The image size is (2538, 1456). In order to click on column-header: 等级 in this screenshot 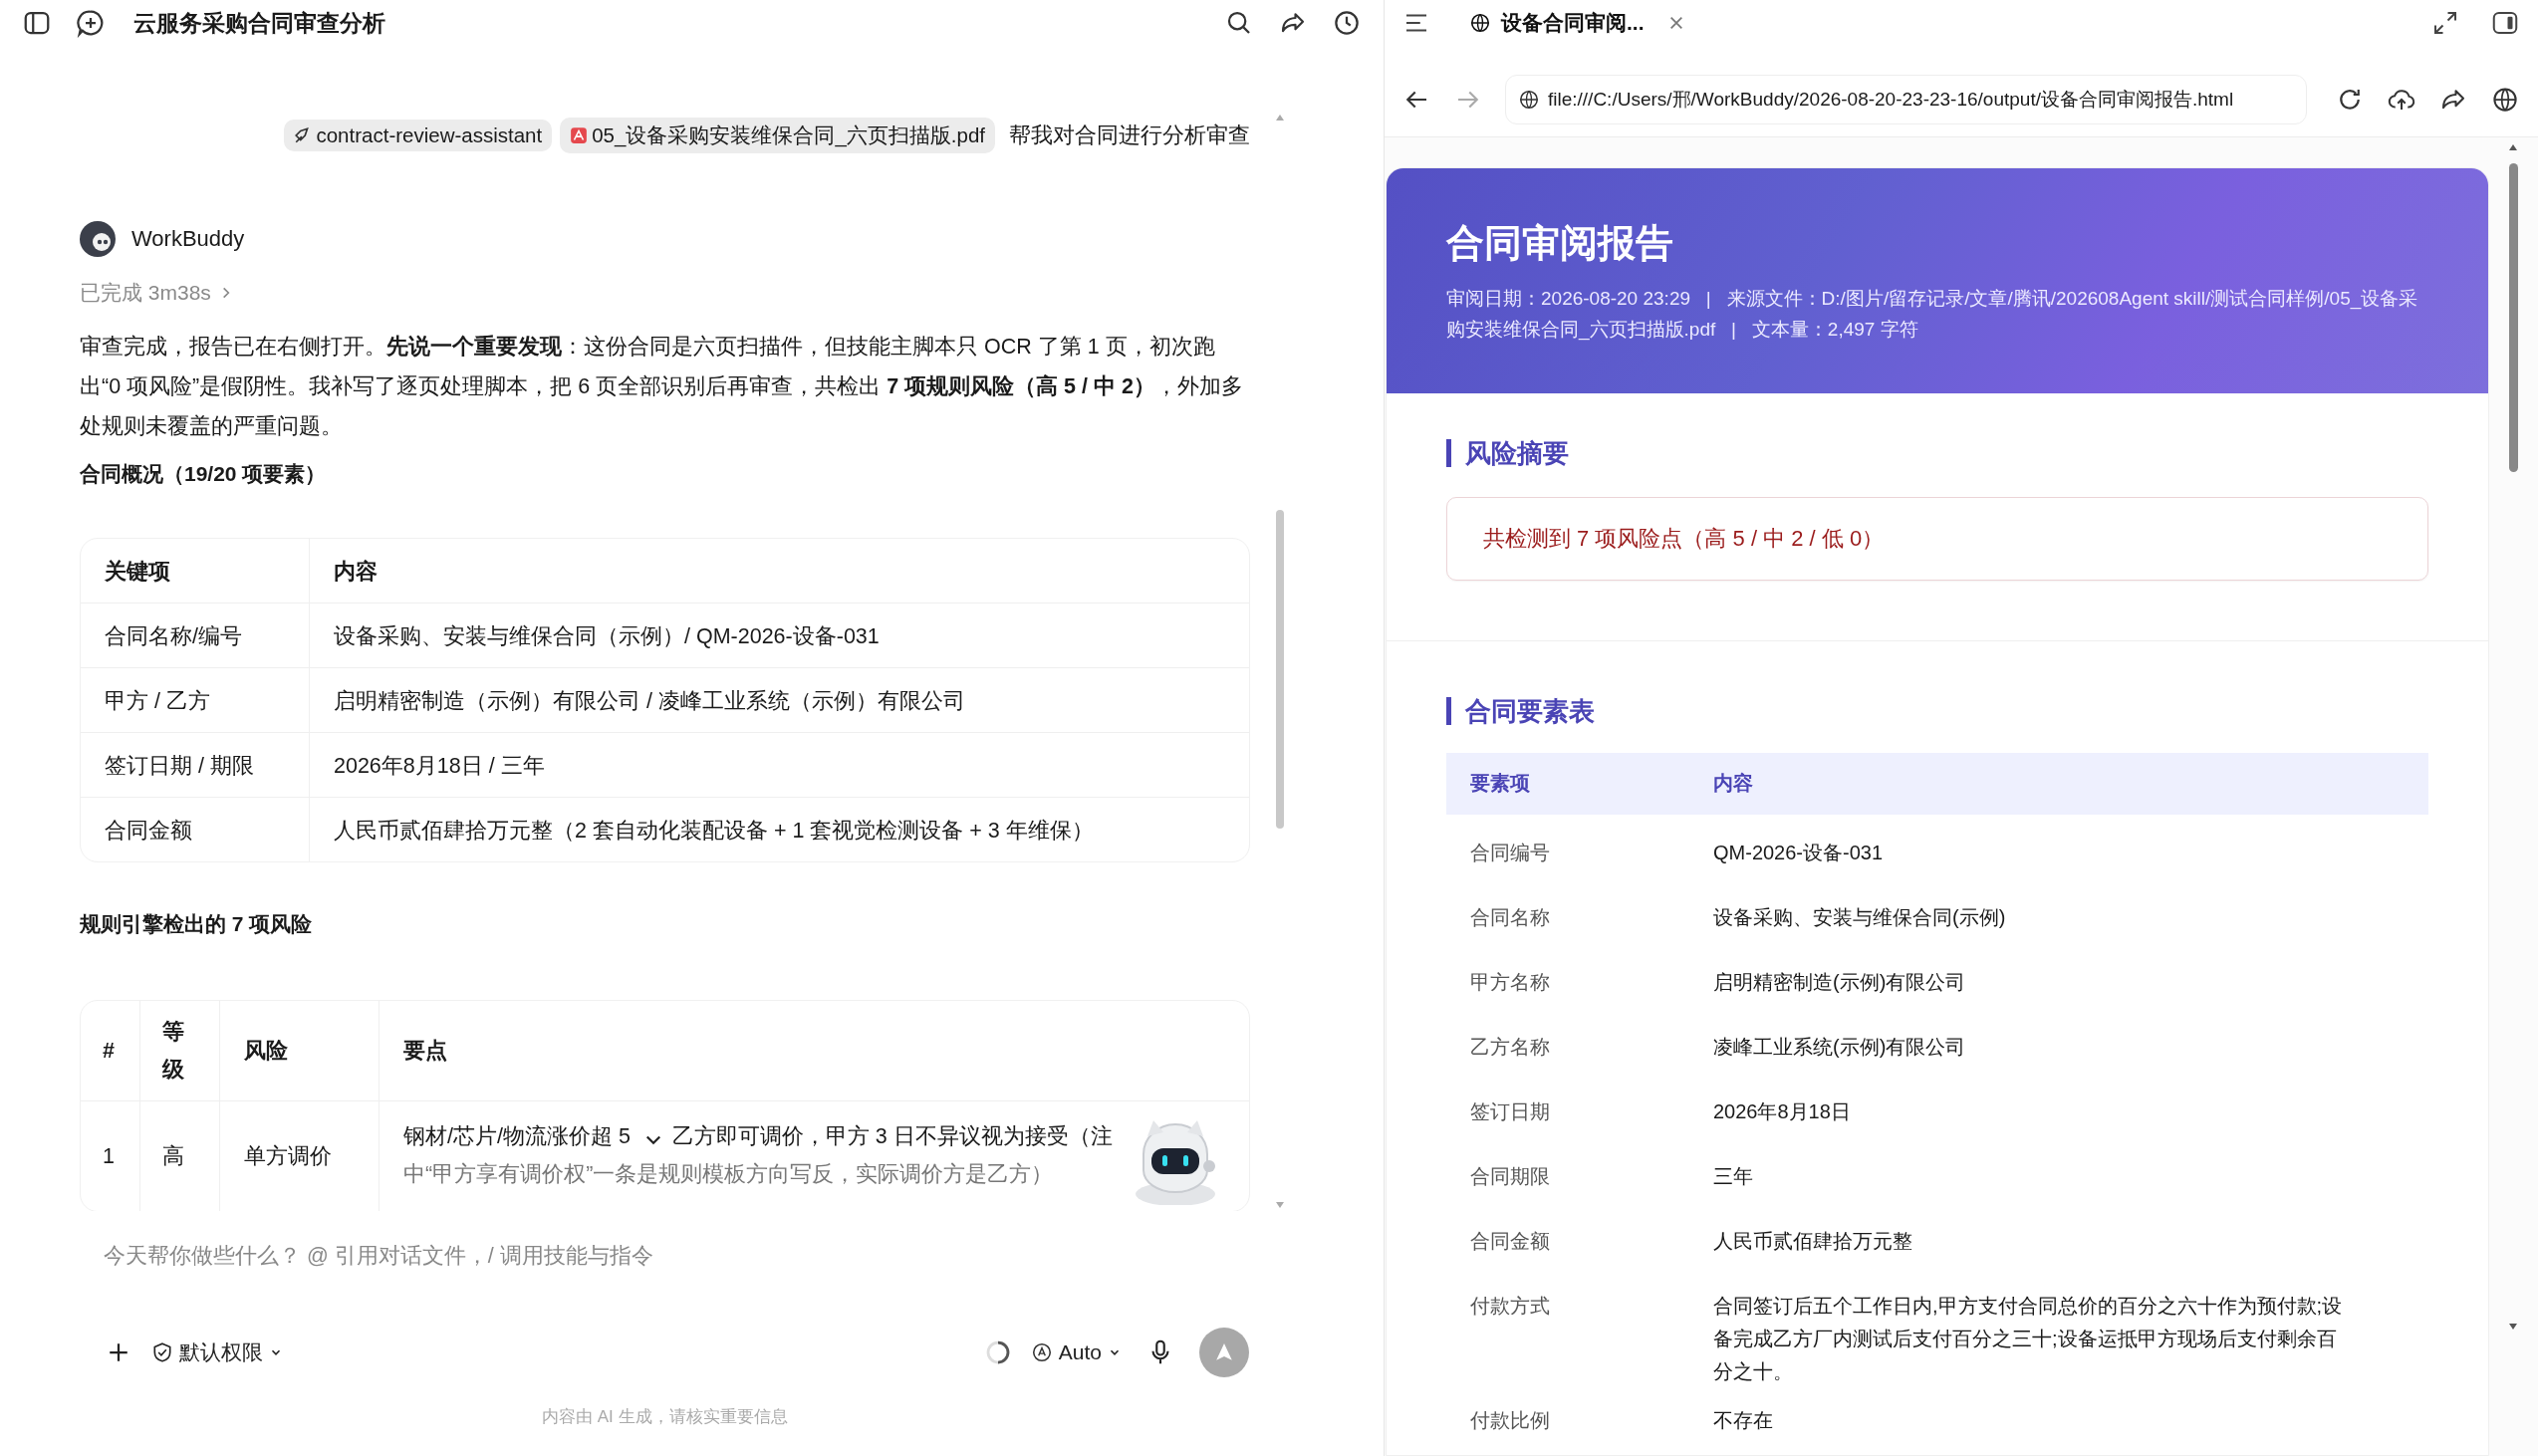, I will do `click(180, 1050)`.